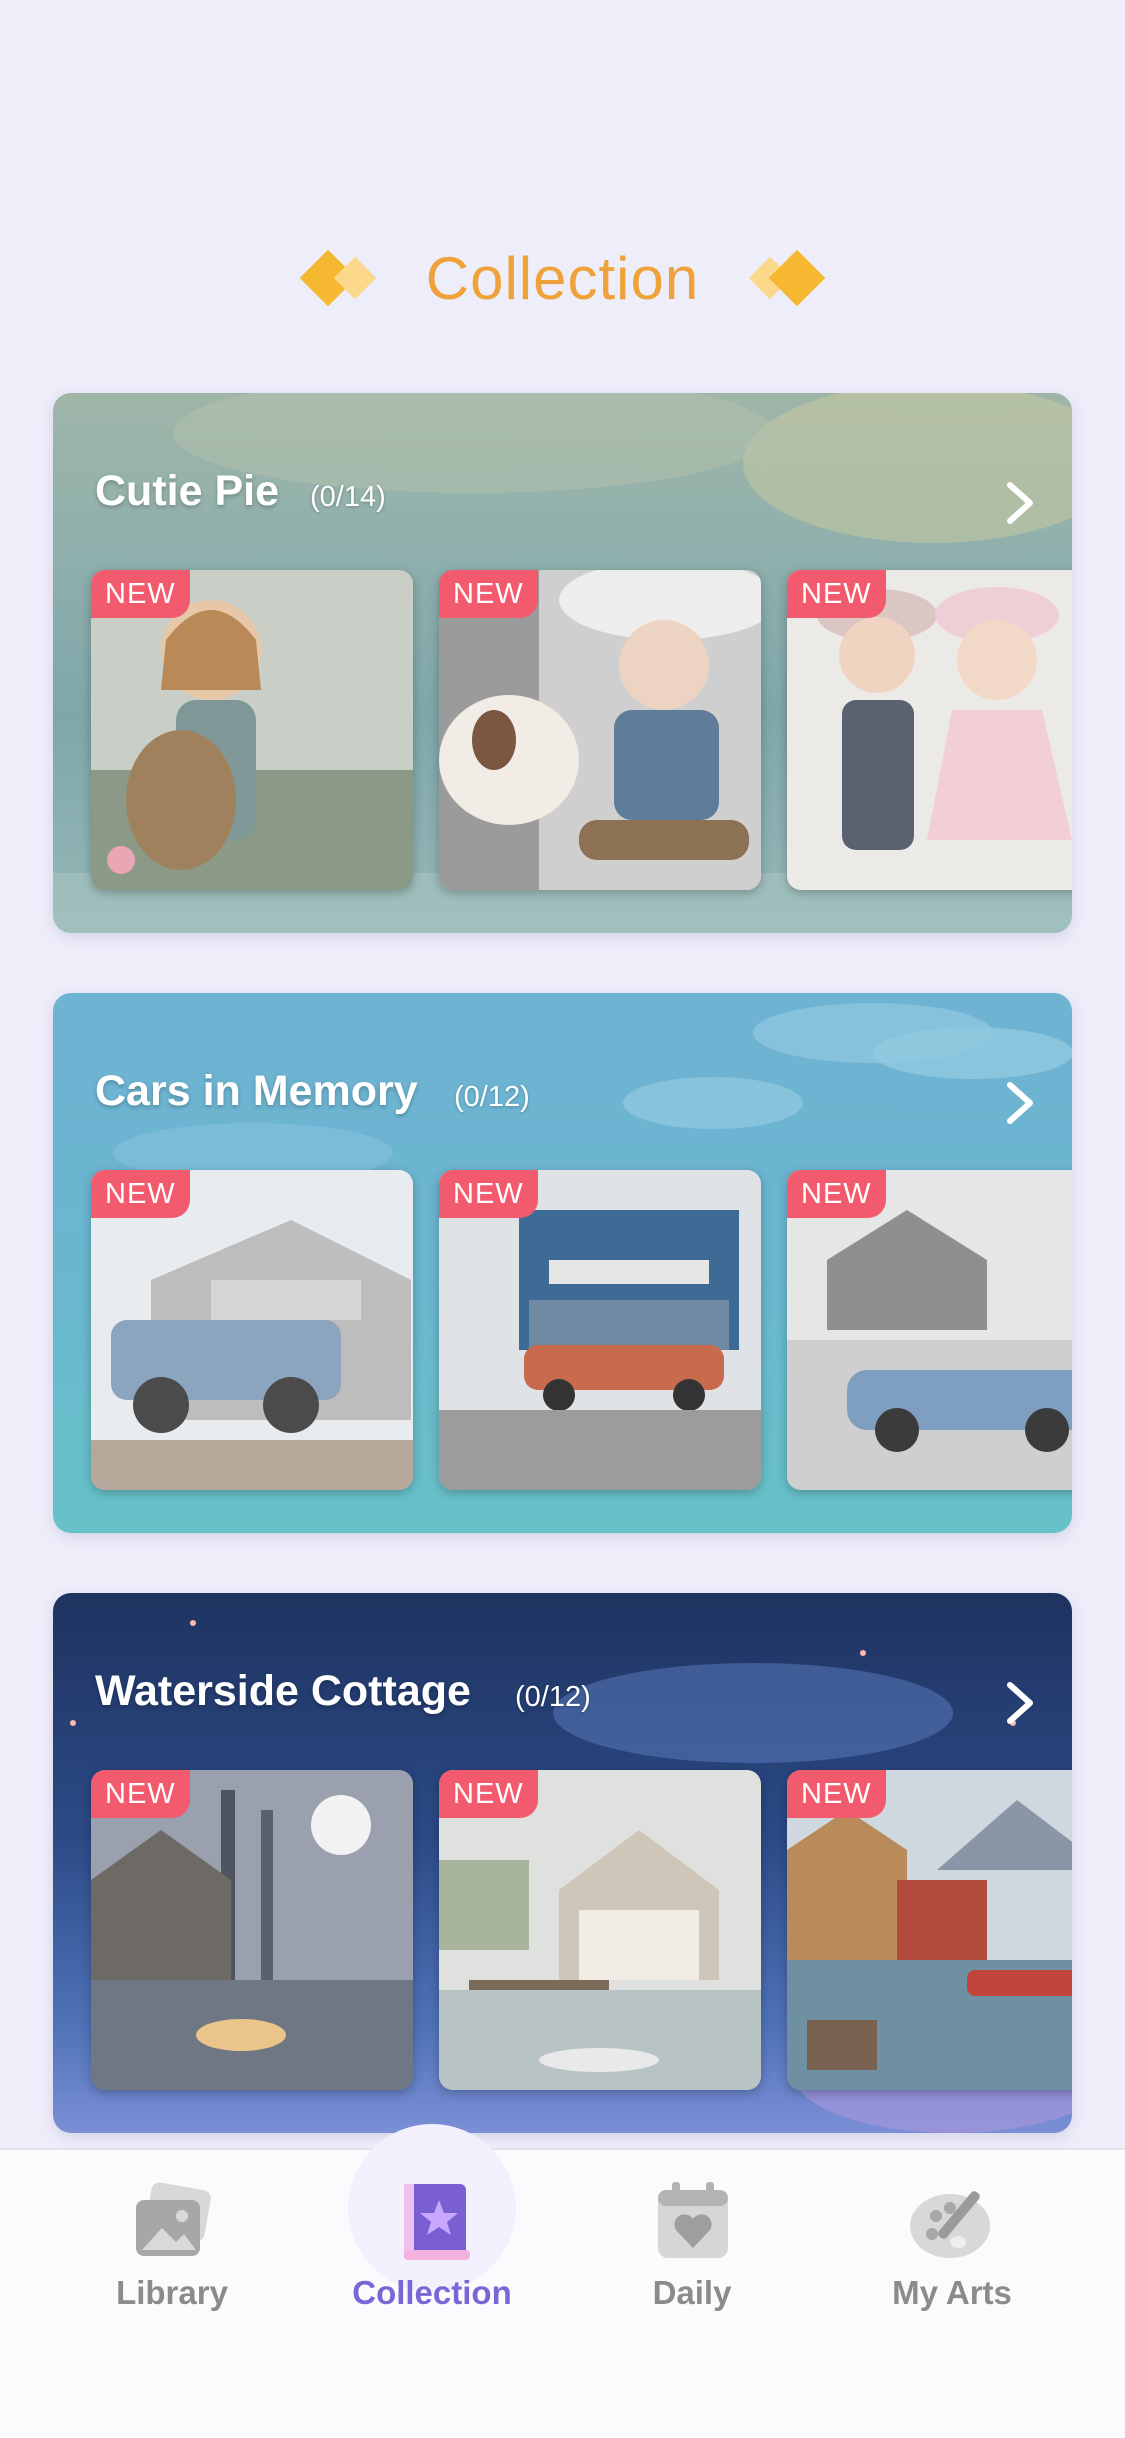 The image size is (1125, 2438). What do you see at coordinates (172, 2292) in the screenshot?
I see `tab-label: Library` at bounding box center [172, 2292].